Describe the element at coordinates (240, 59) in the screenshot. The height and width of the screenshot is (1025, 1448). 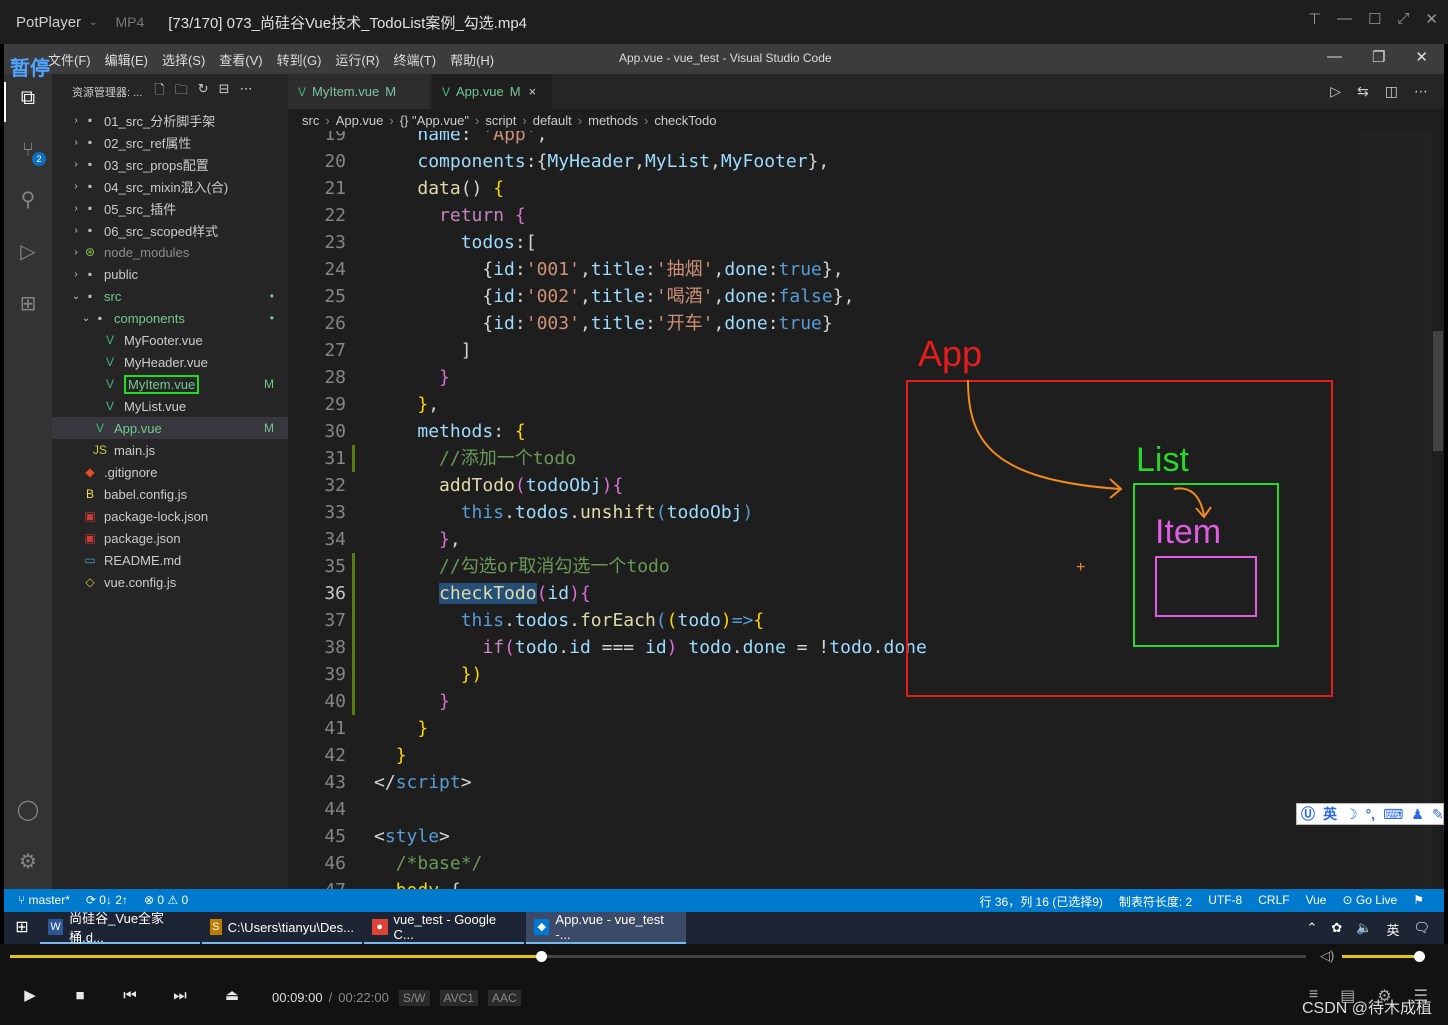
I see `menu-item: 查看(V)` at that location.